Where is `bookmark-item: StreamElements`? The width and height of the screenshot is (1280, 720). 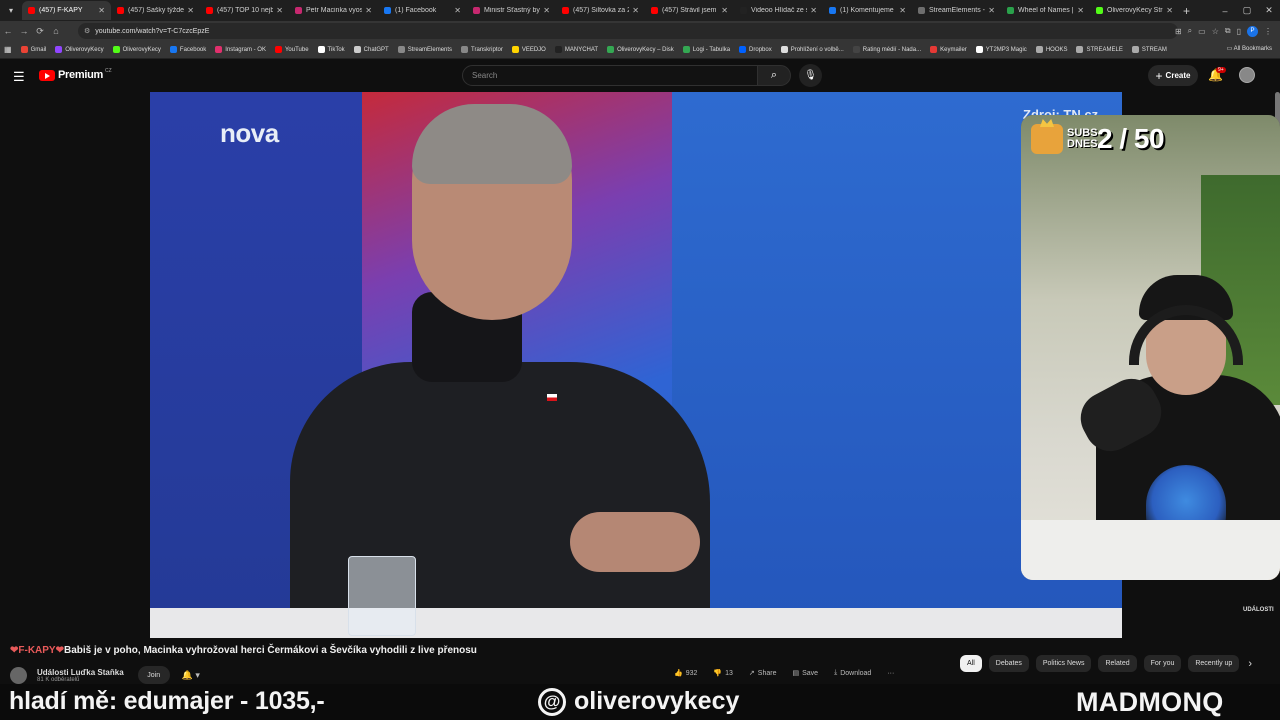
bookmark-item: StreamElements is located at coordinates (424, 49).